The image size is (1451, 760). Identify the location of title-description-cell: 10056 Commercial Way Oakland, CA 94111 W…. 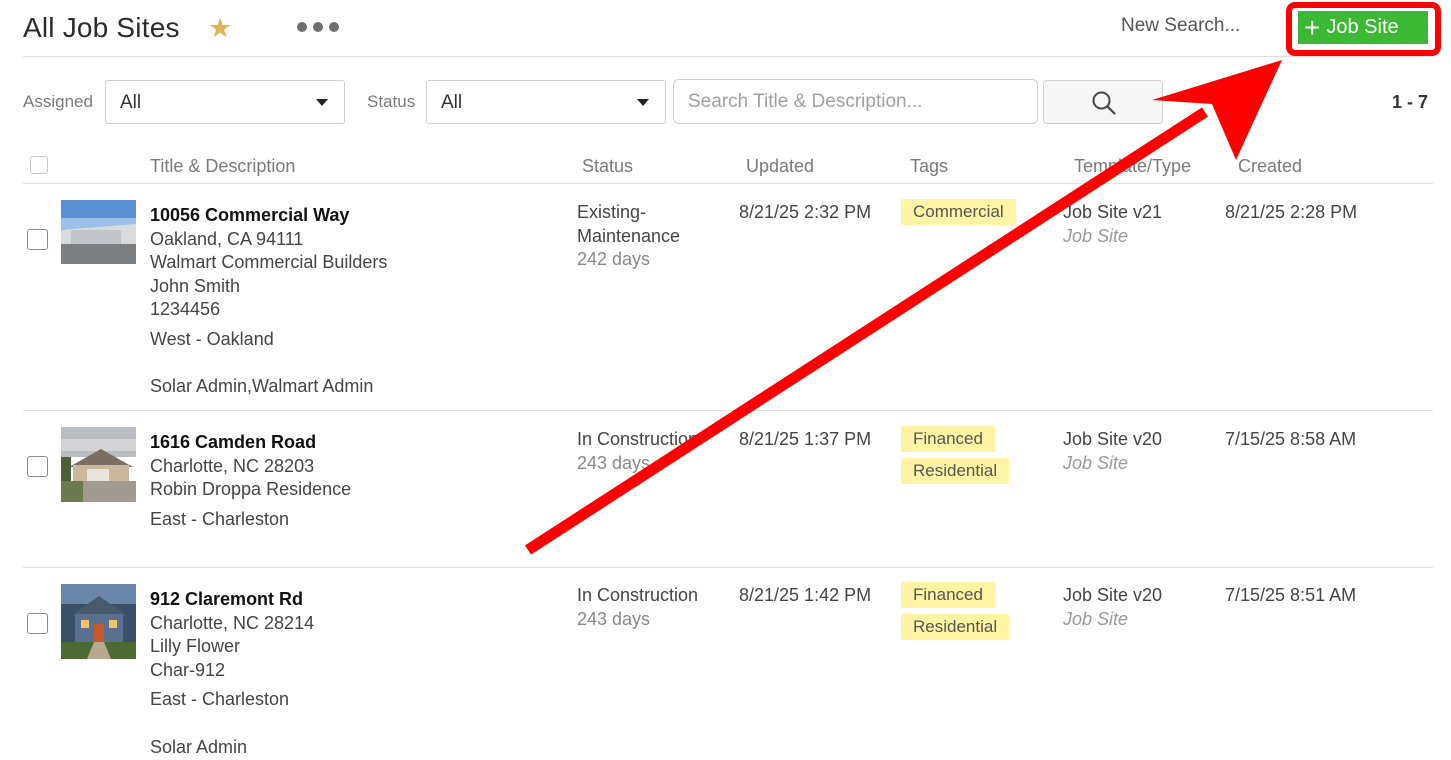
(268, 301).